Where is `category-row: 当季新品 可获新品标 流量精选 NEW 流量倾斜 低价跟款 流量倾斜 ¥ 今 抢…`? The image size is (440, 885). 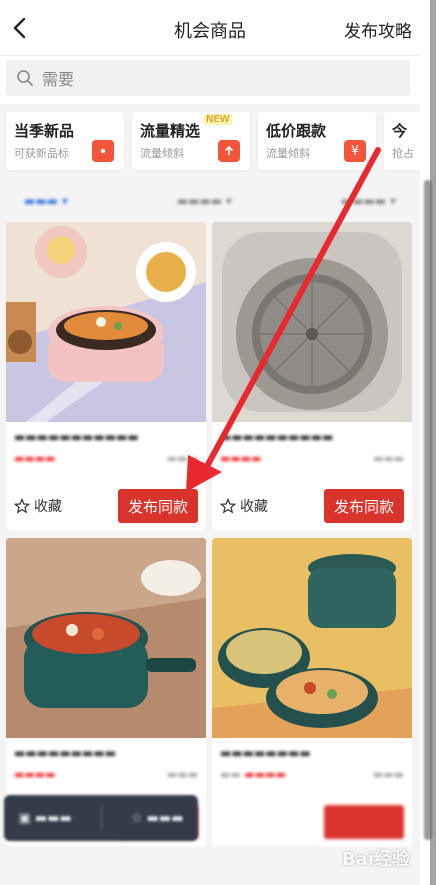
category-row: 当季新品 可获新品标 流量精选 NEW 流量倾斜 低价跟款 流量倾斜 ¥ 今 抢… is located at coordinates (210, 142).